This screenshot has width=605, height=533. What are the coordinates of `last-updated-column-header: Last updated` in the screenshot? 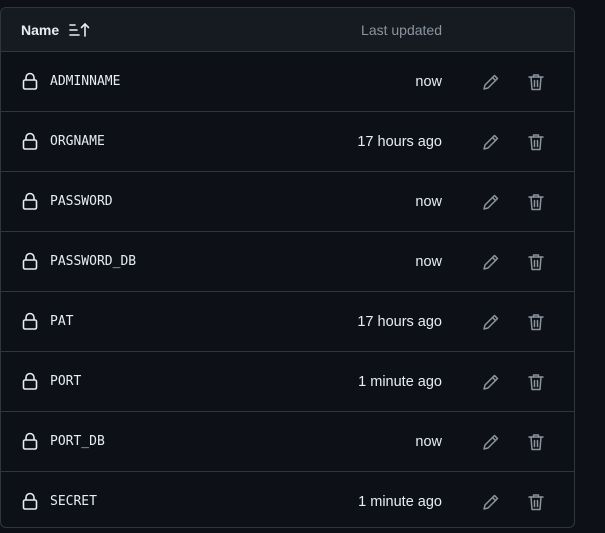 It's located at (401, 29).